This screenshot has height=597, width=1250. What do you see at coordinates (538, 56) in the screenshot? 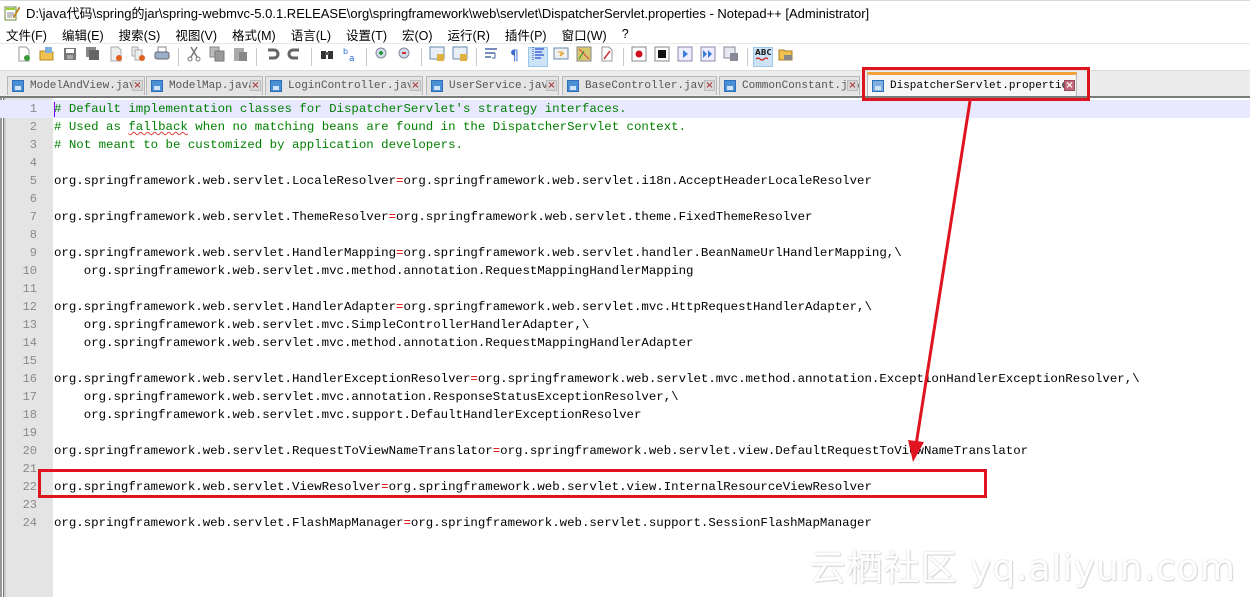
I see `indent-guide-button` at bounding box center [538, 56].